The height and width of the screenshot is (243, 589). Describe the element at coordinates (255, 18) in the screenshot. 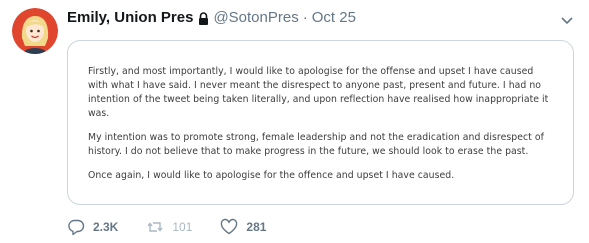

I see `handle: @SotonPres` at that location.